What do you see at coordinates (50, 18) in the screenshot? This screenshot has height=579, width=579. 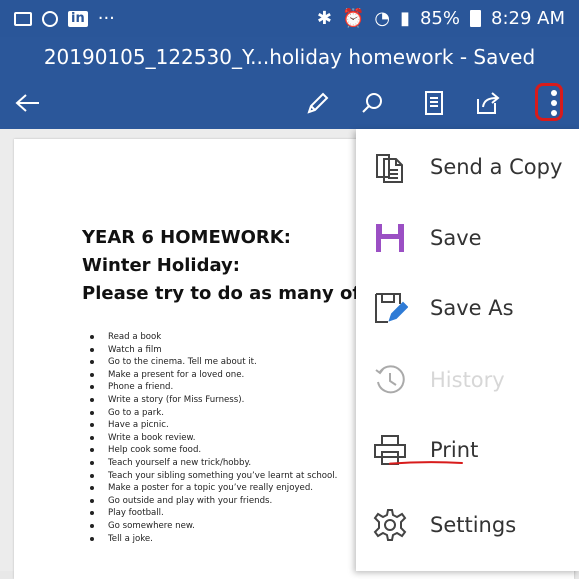 I see `whatsapp-icon` at bounding box center [50, 18].